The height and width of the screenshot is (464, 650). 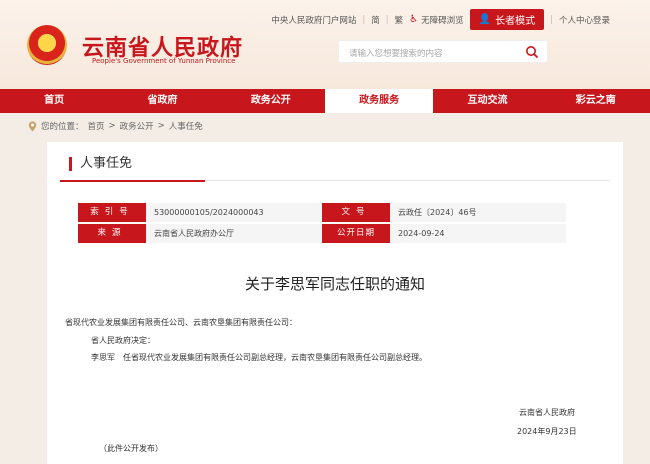 What do you see at coordinates (62, 127) in the screenshot?
I see `breadcrumb-prefix: 您的位置：` at bounding box center [62, 127].